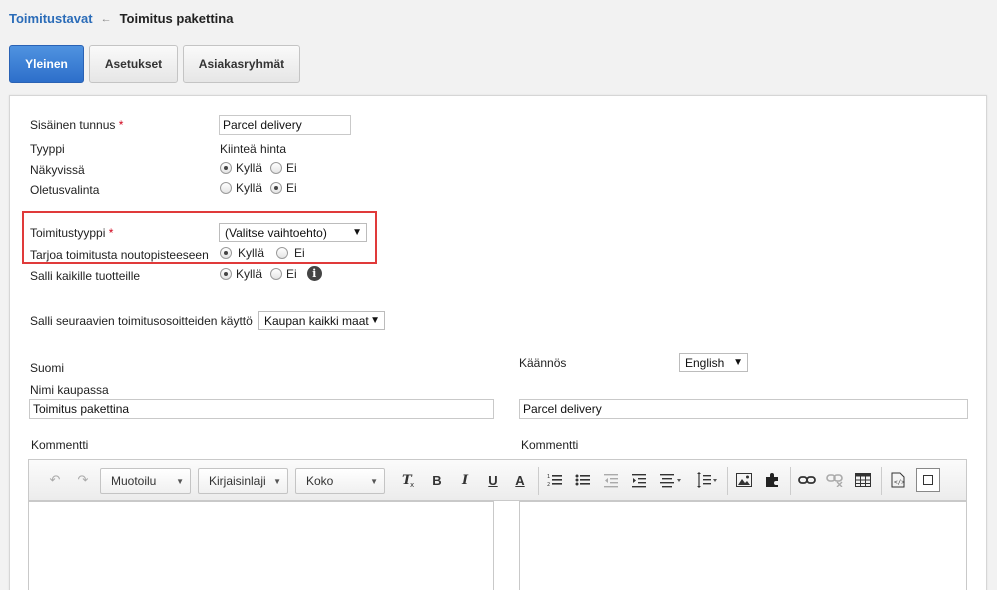  What do you see at coordinates (226, 273) in the screenshot?
I see `all-products-yes-radio` at bounding box center [226, 273].